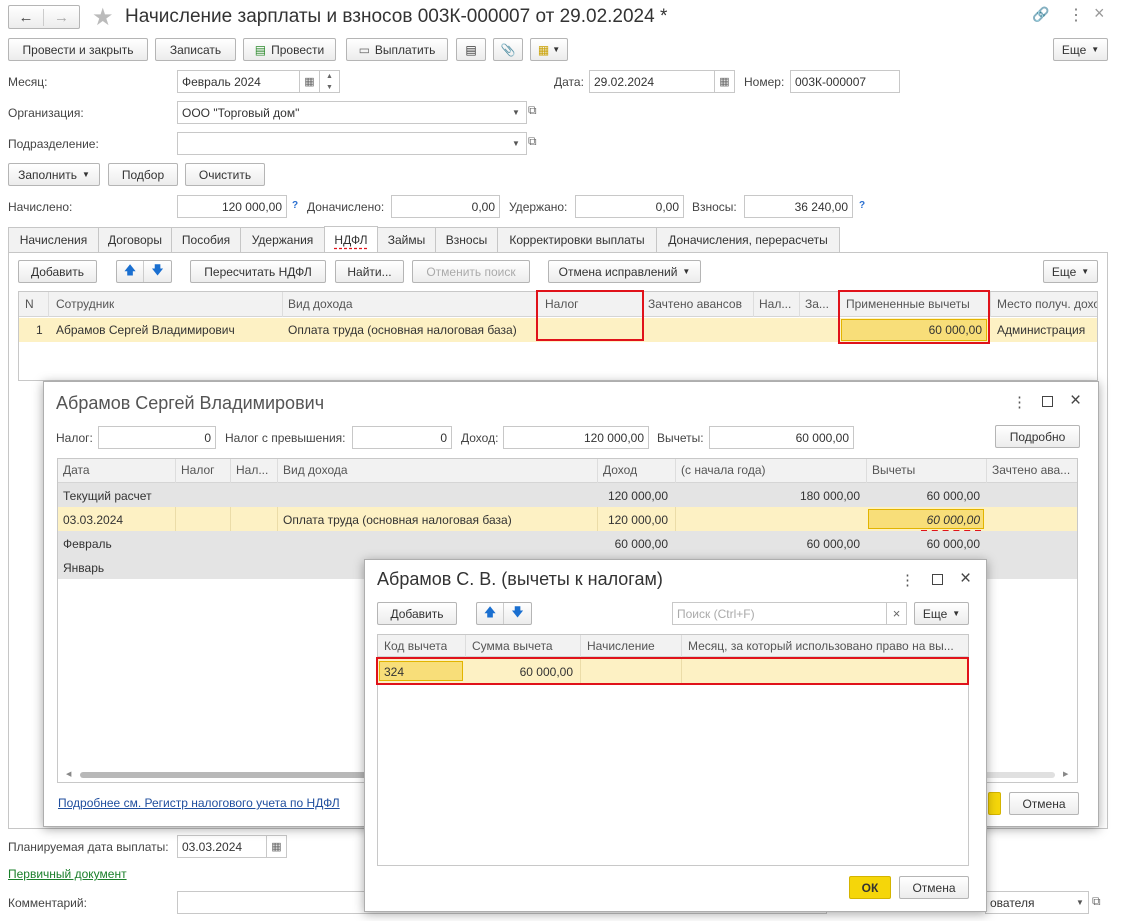 This screenshot has width=1121, height=921. I want to click on d2-col-amount: Сумма вычета, so click(512, 646).